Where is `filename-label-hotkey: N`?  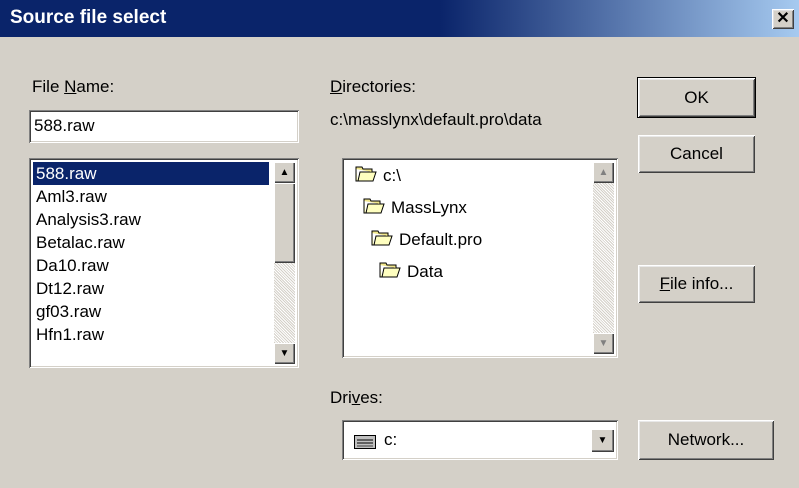
filename-label-hotkey: N is located at coordinates (70, 86).